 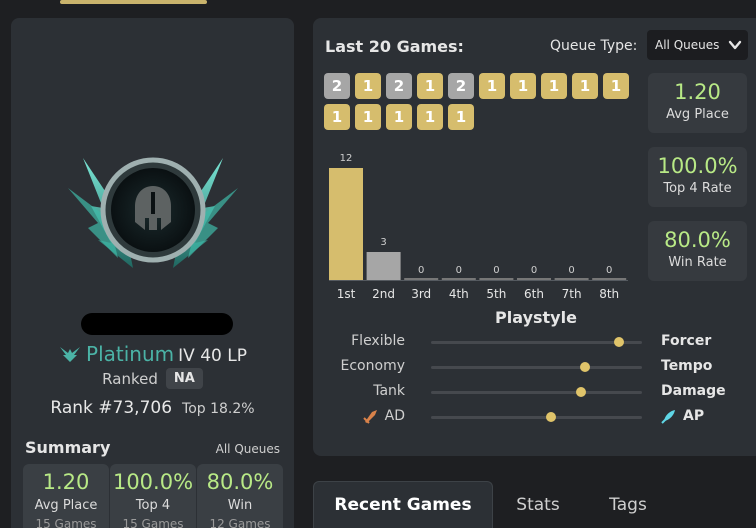 I want to click on ranked-line: Ranked NA, so click(x=152, y=378).